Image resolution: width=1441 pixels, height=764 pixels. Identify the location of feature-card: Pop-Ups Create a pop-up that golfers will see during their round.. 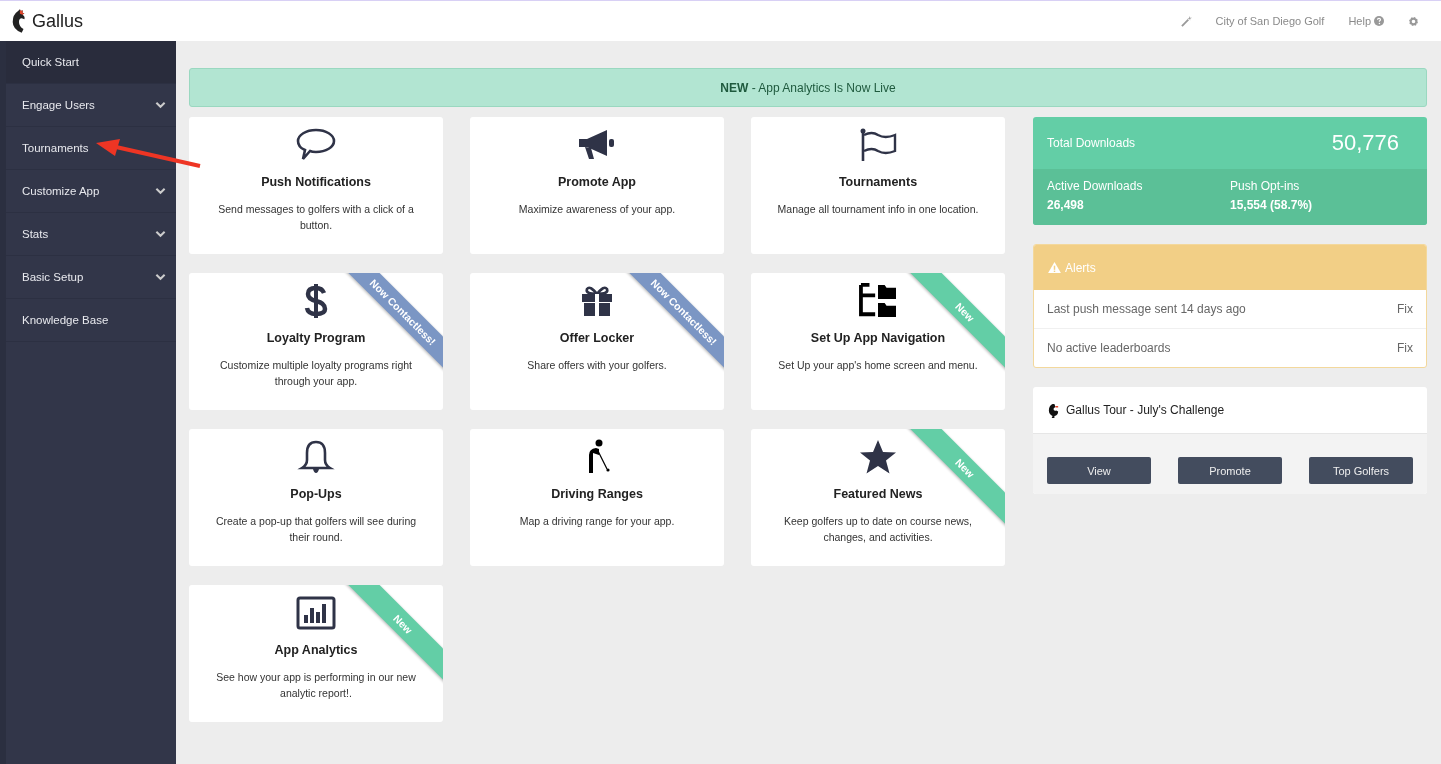
(316, 497).